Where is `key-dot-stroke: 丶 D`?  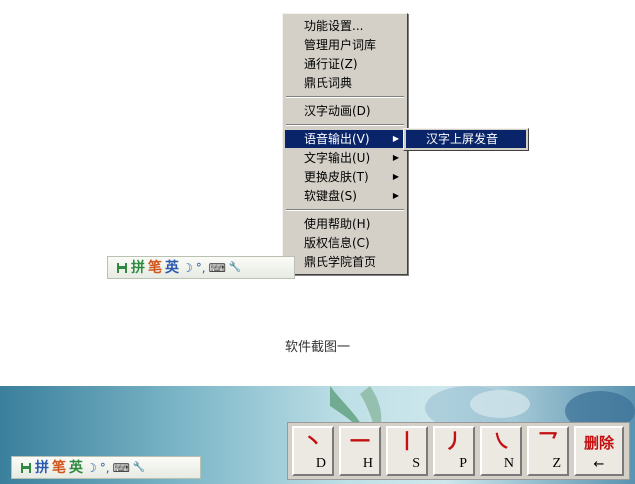 key-dot-stroke: 丶 D is located at coordinates (313, 451).